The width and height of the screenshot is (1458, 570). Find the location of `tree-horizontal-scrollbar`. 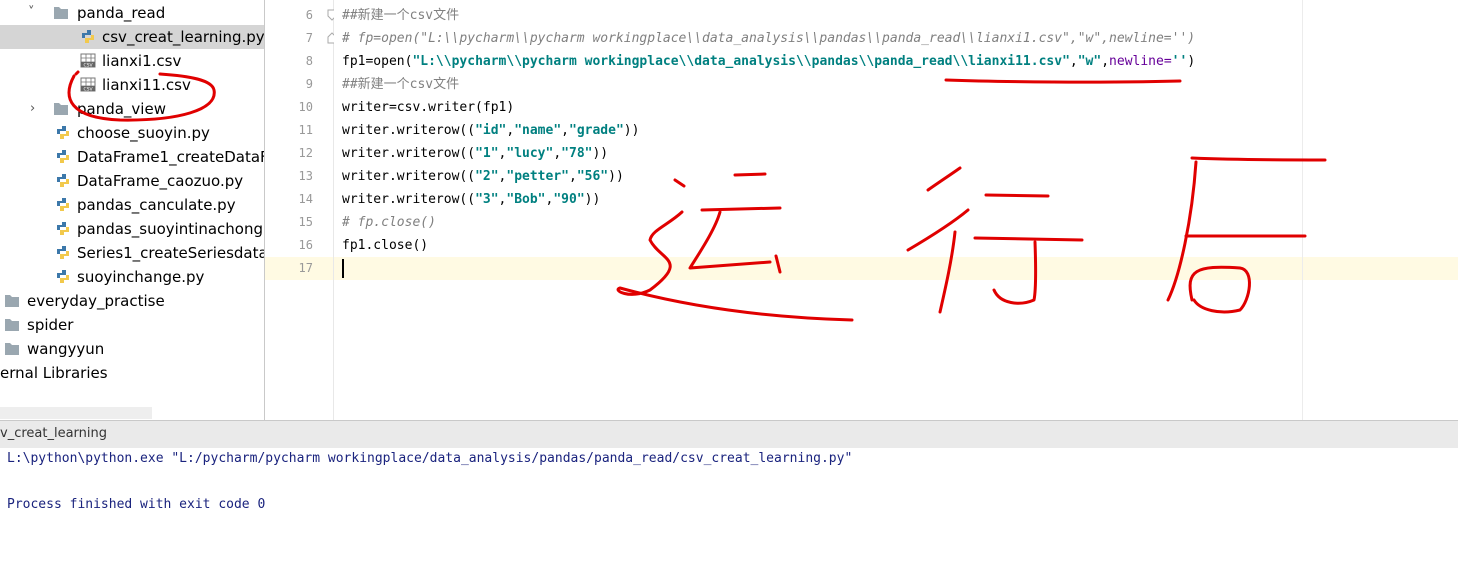

tree-horizontal-scrollbar is located at coordinates (76, 413).